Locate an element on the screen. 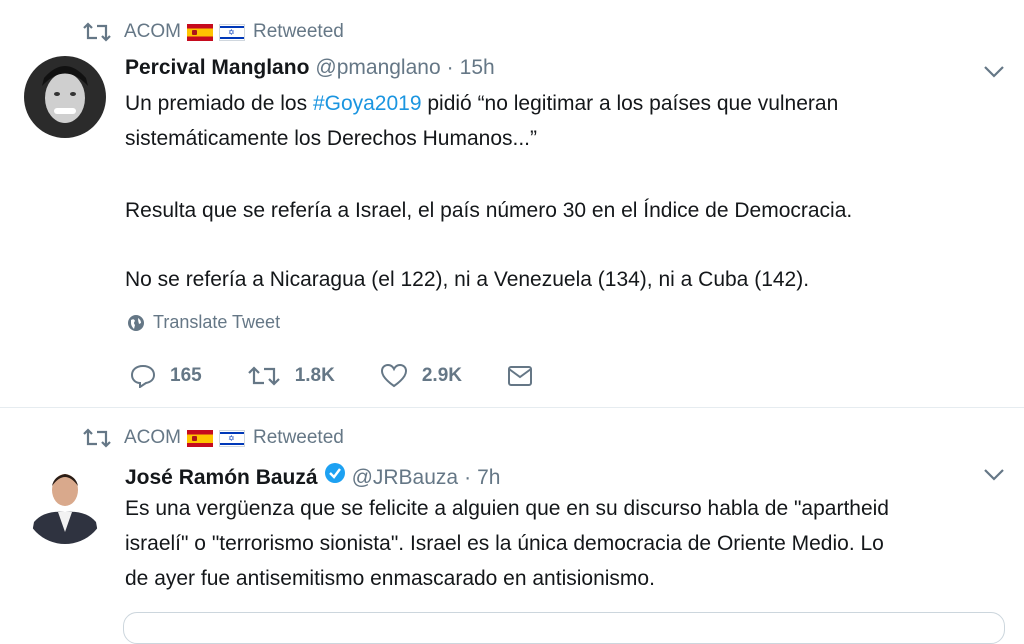 This screenshot has height=644, width=1024. tweet-divider is located at coordinates (512, 407).